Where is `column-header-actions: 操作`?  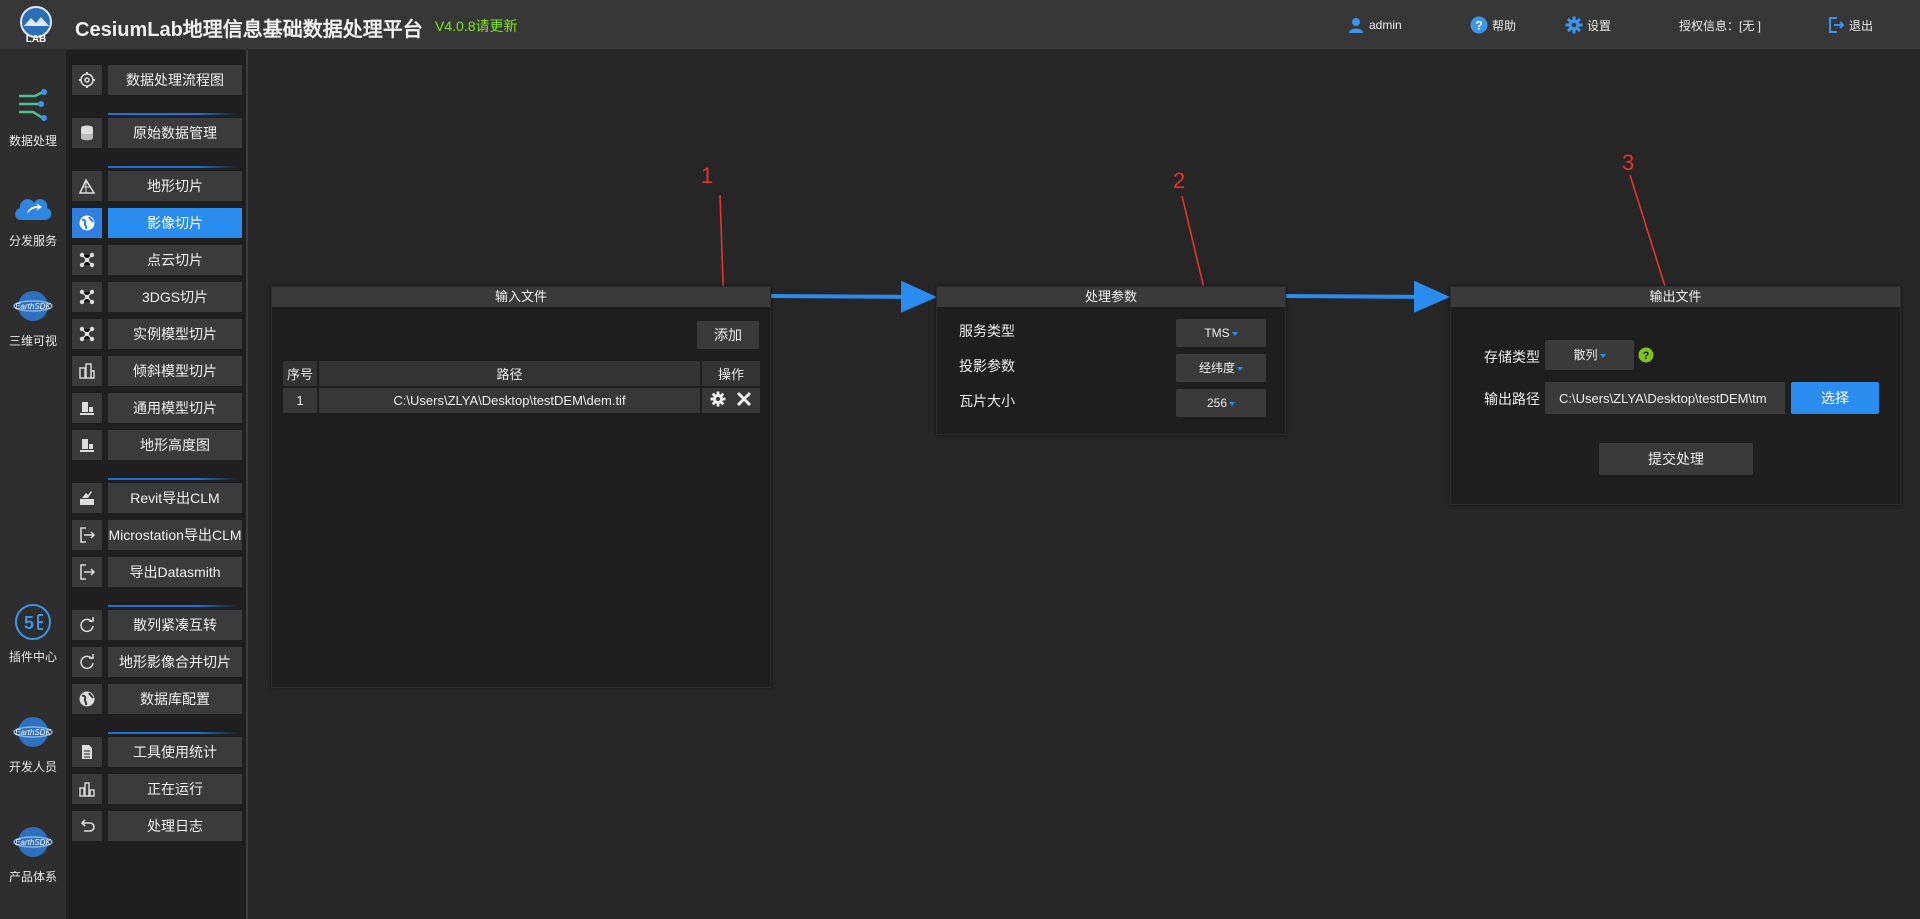
column-header-actions: 操作 is located at coordinates (731, 373).